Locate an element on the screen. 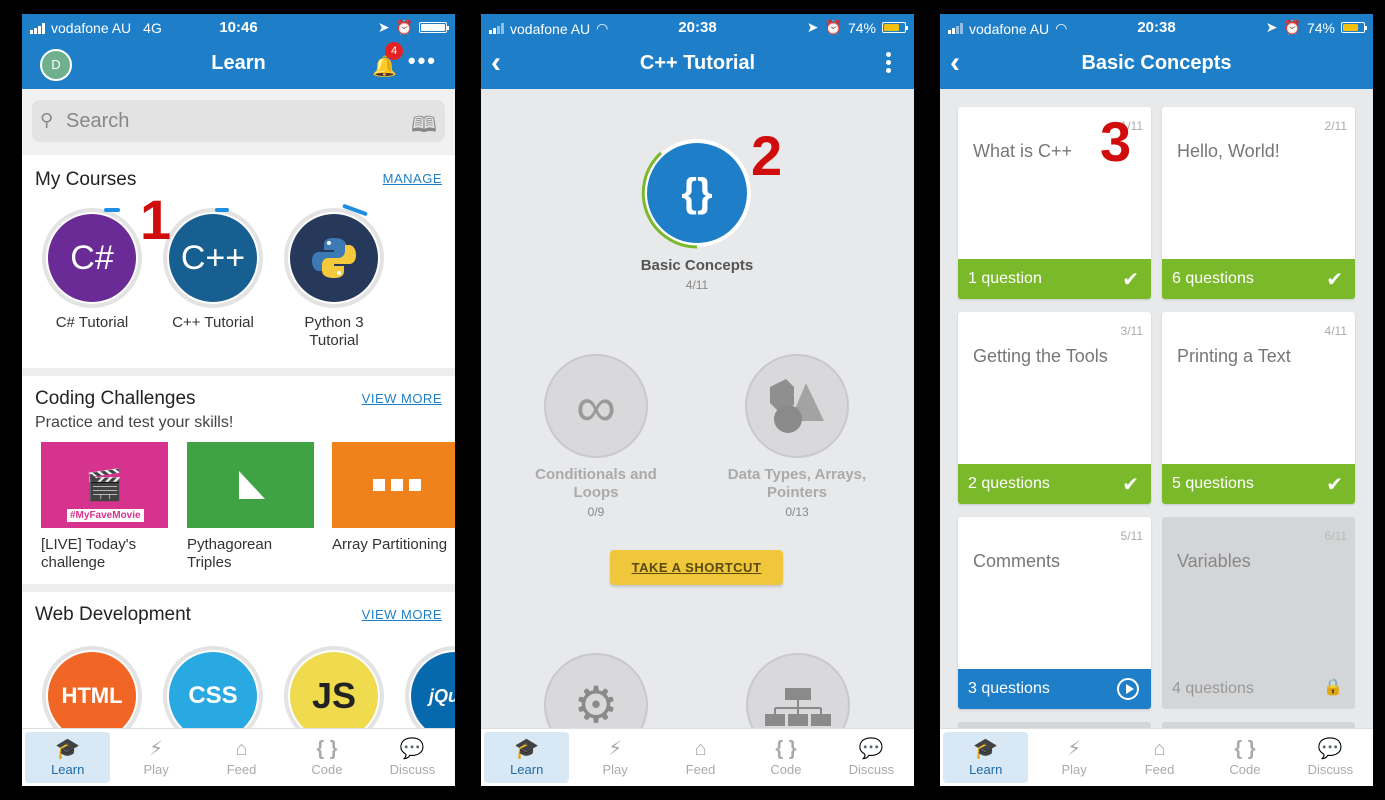  lesson-card: Comments 5/11 3 questions is located at coordinates (1054, 613).